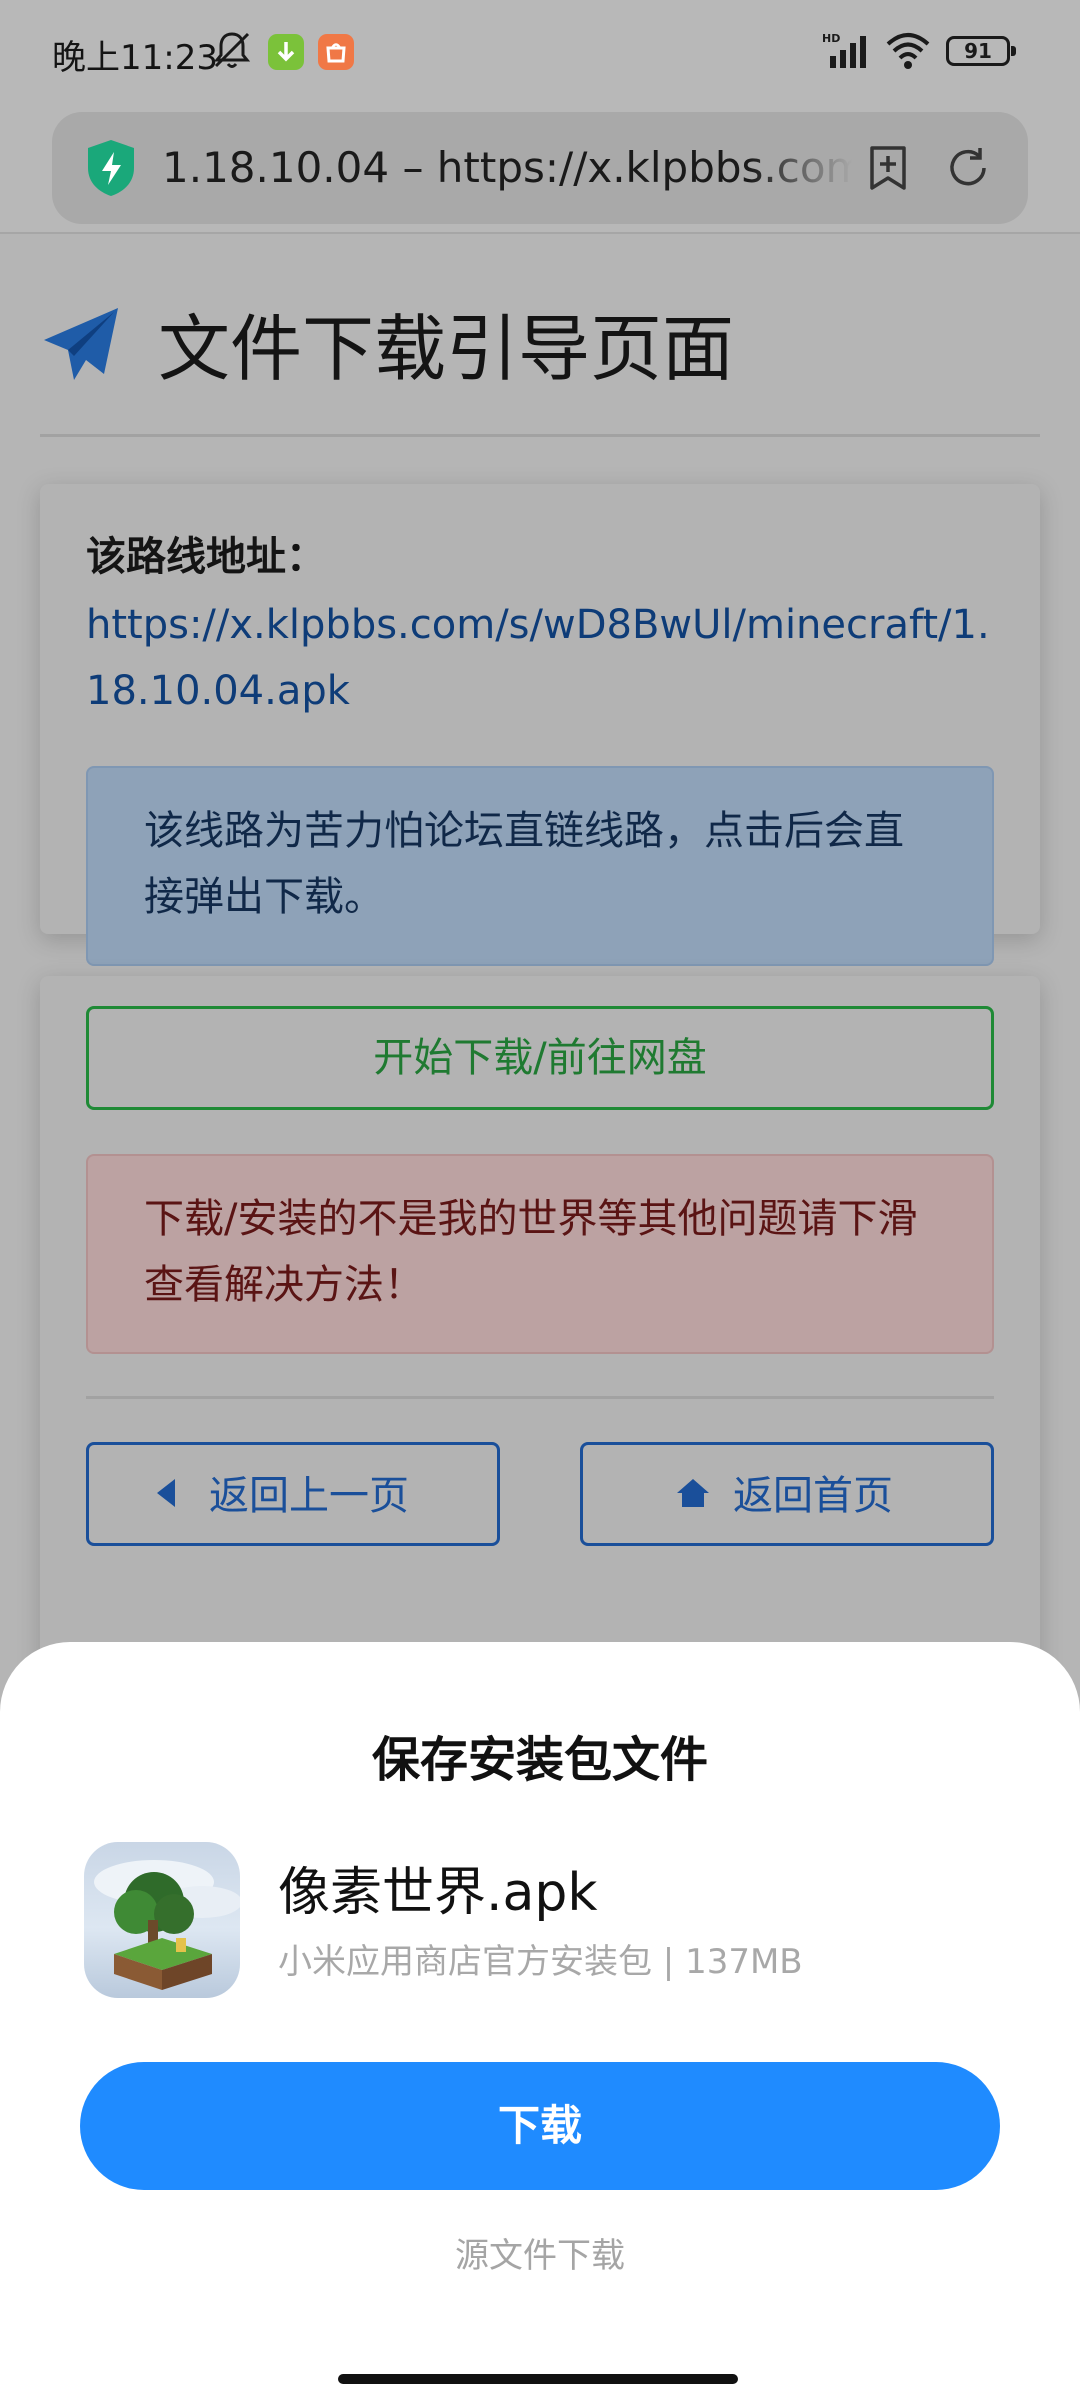  Describe the element at coordinates (336, 52) in the screenshot. I see `app-store-icon` at that location.